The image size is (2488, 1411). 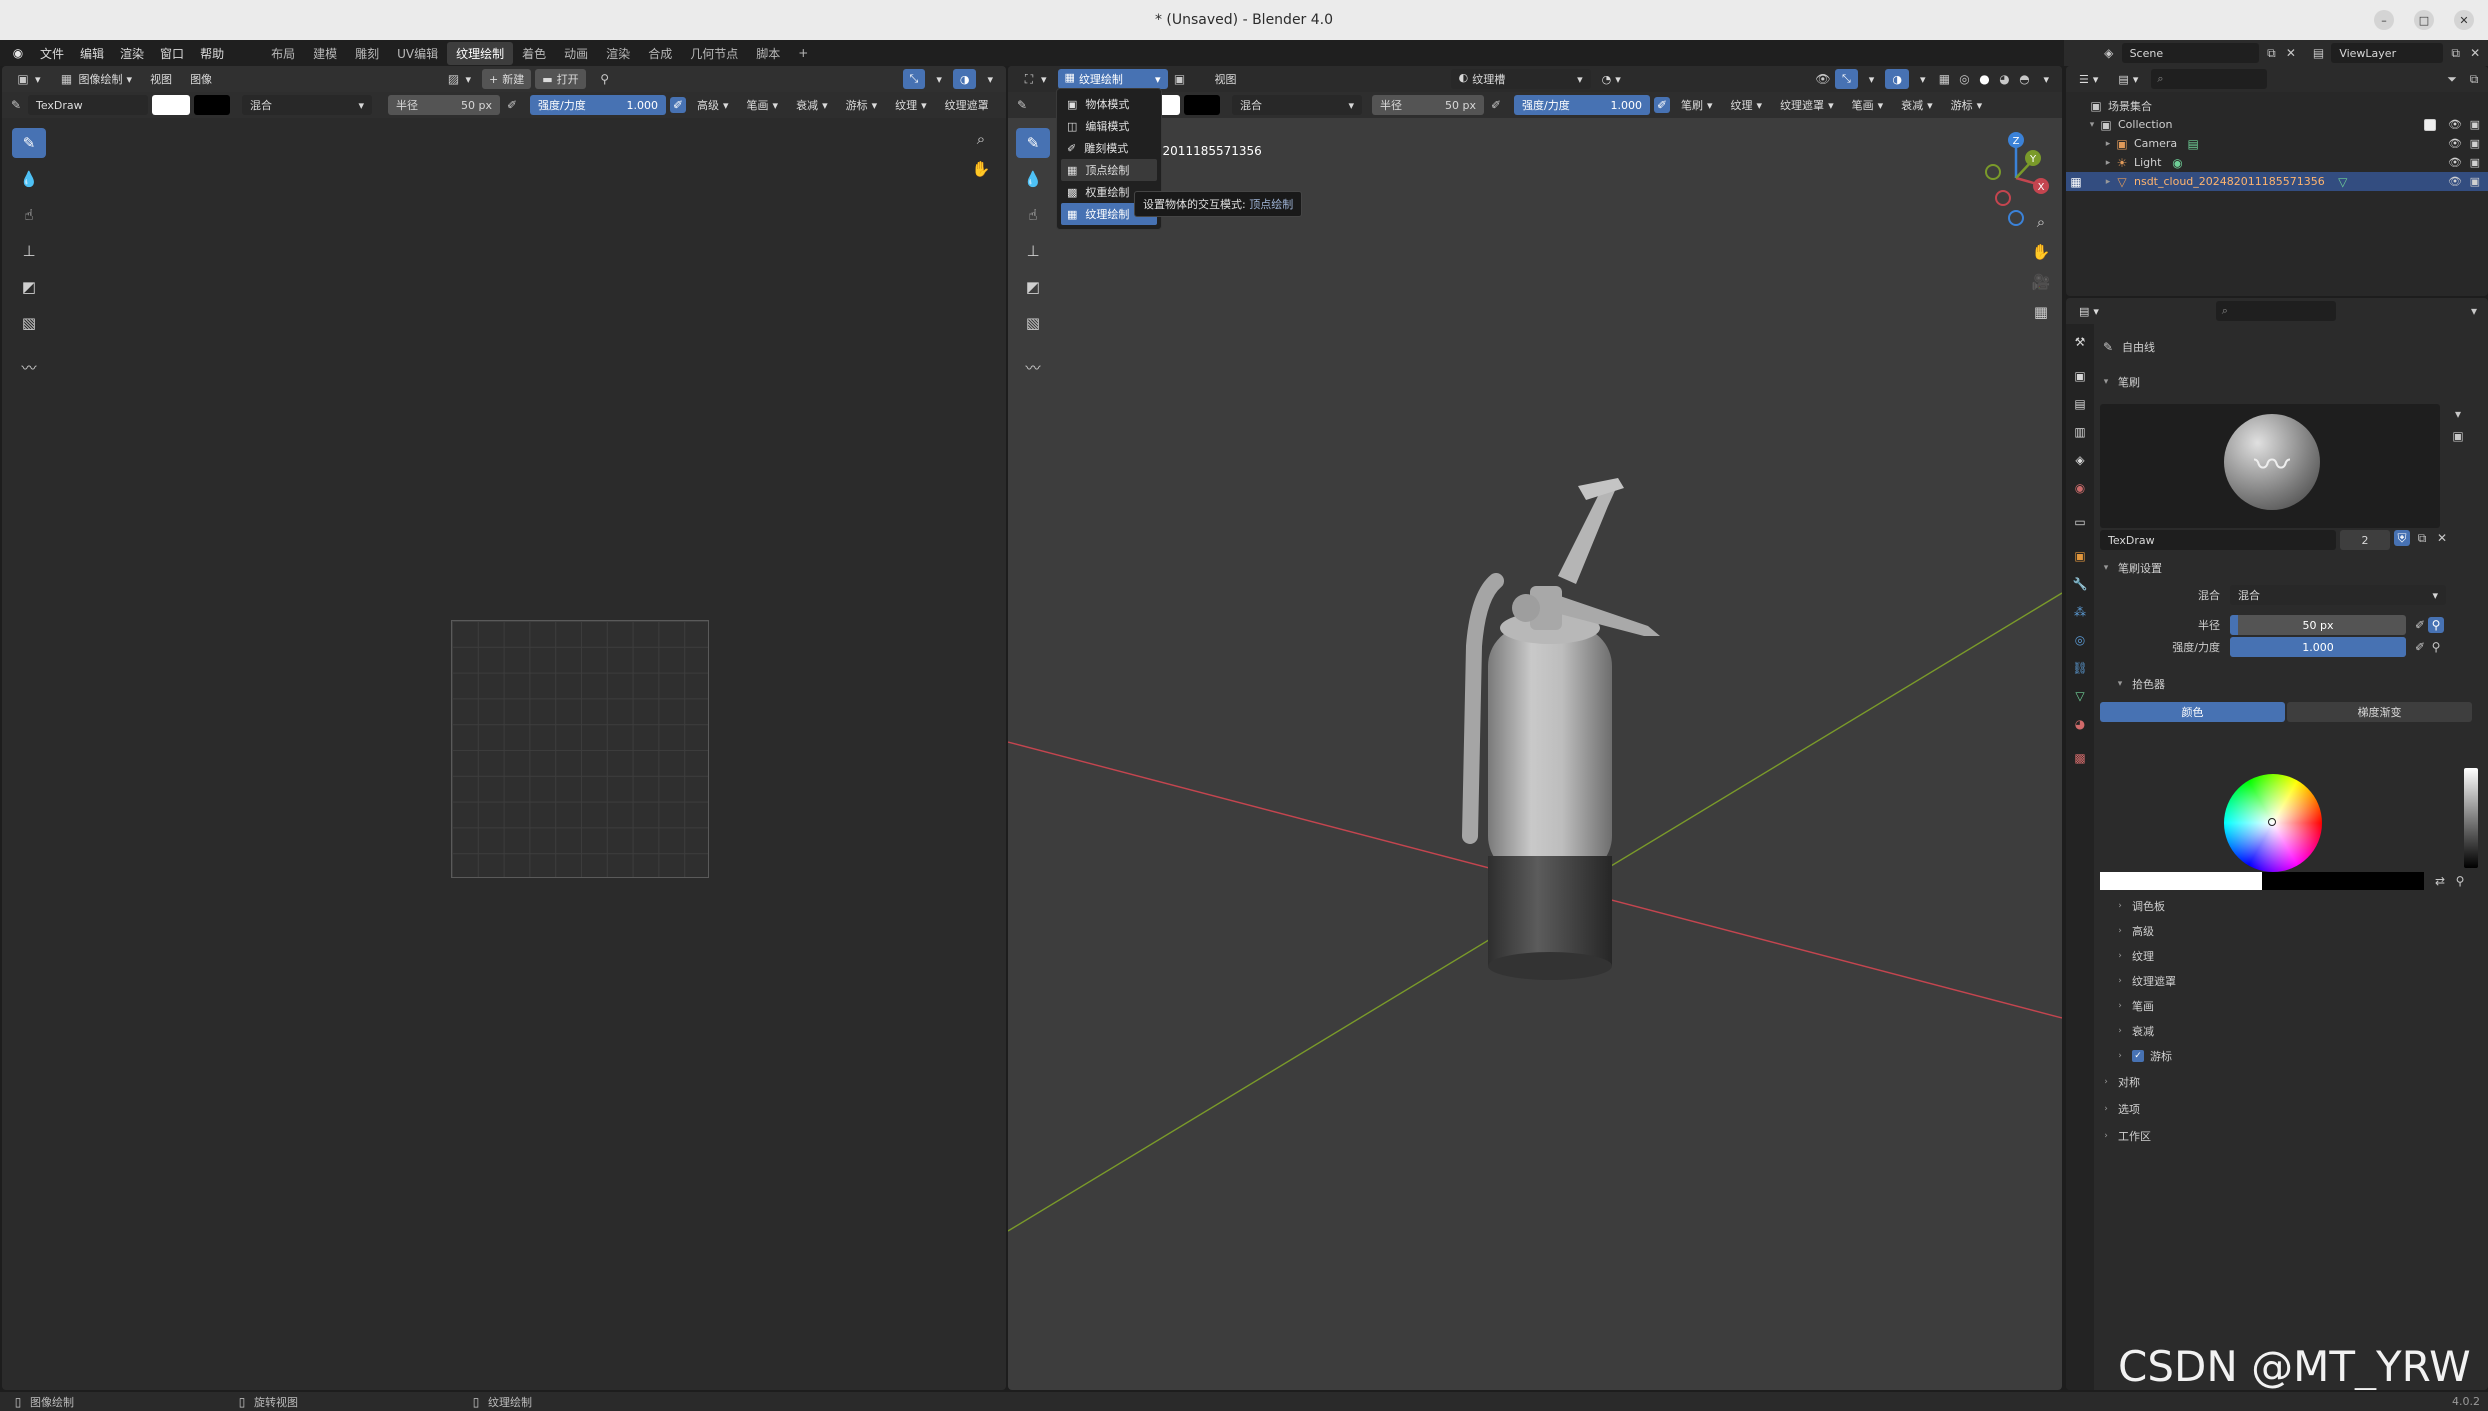 What do you see at coordinates (1033, 323) in the screenshot?
I see `mask-tool-icon: ▧` at bounding box center [1033, 323].